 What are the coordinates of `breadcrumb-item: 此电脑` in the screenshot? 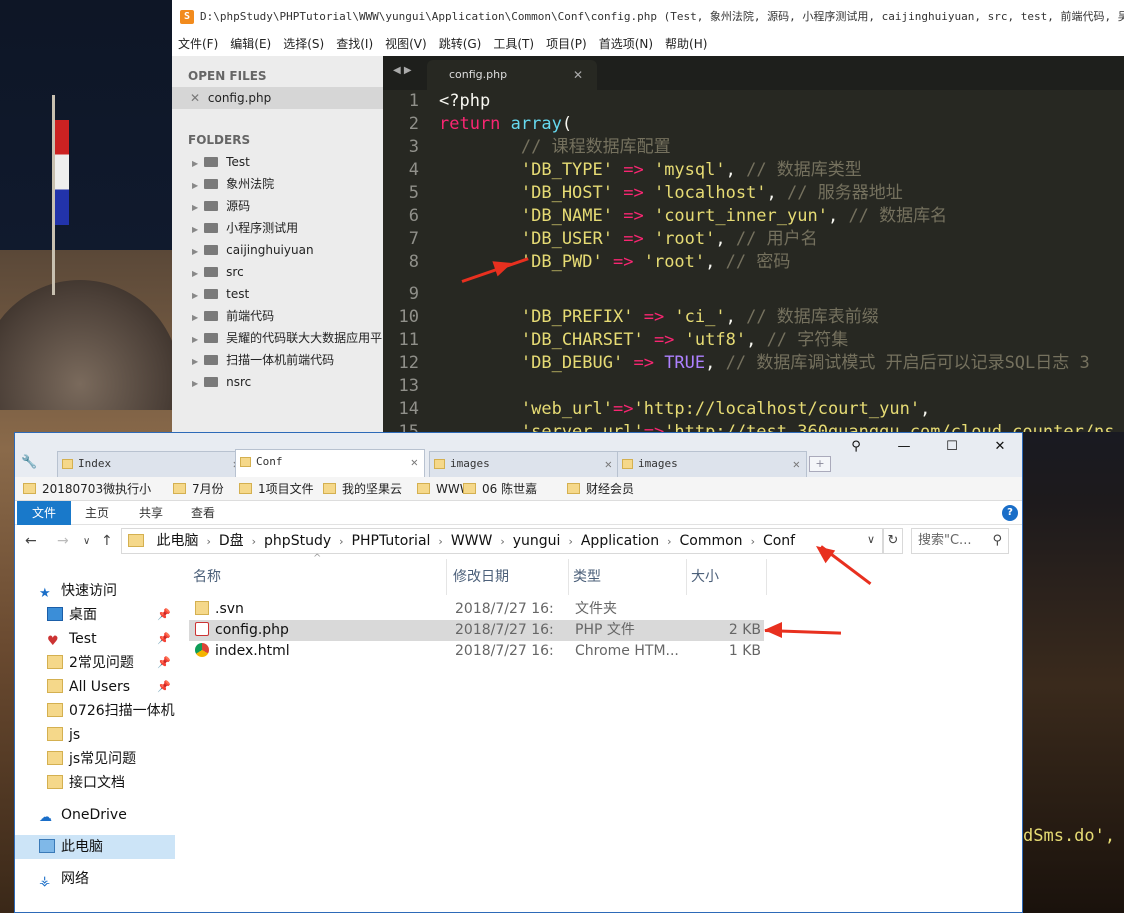 It's located at (177, 541).